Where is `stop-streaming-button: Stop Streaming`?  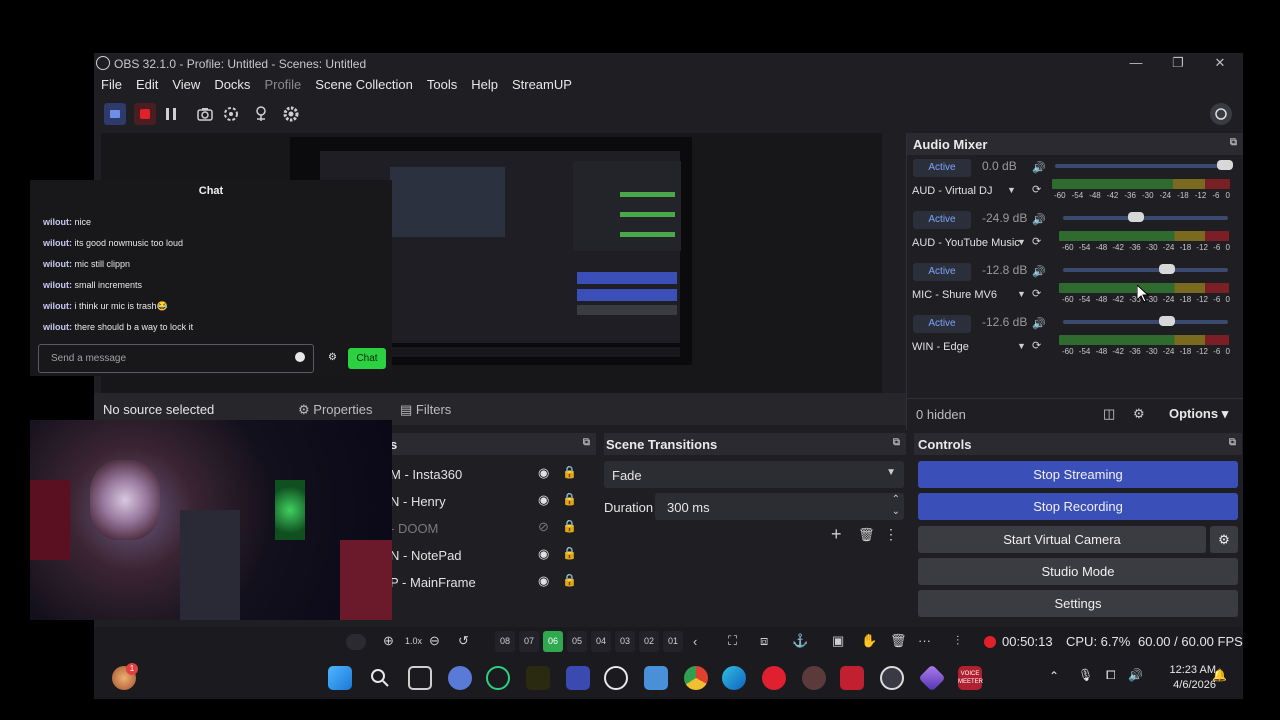 stop-streaming-button: Stop Streaming is located at coordinates (1078, 474).